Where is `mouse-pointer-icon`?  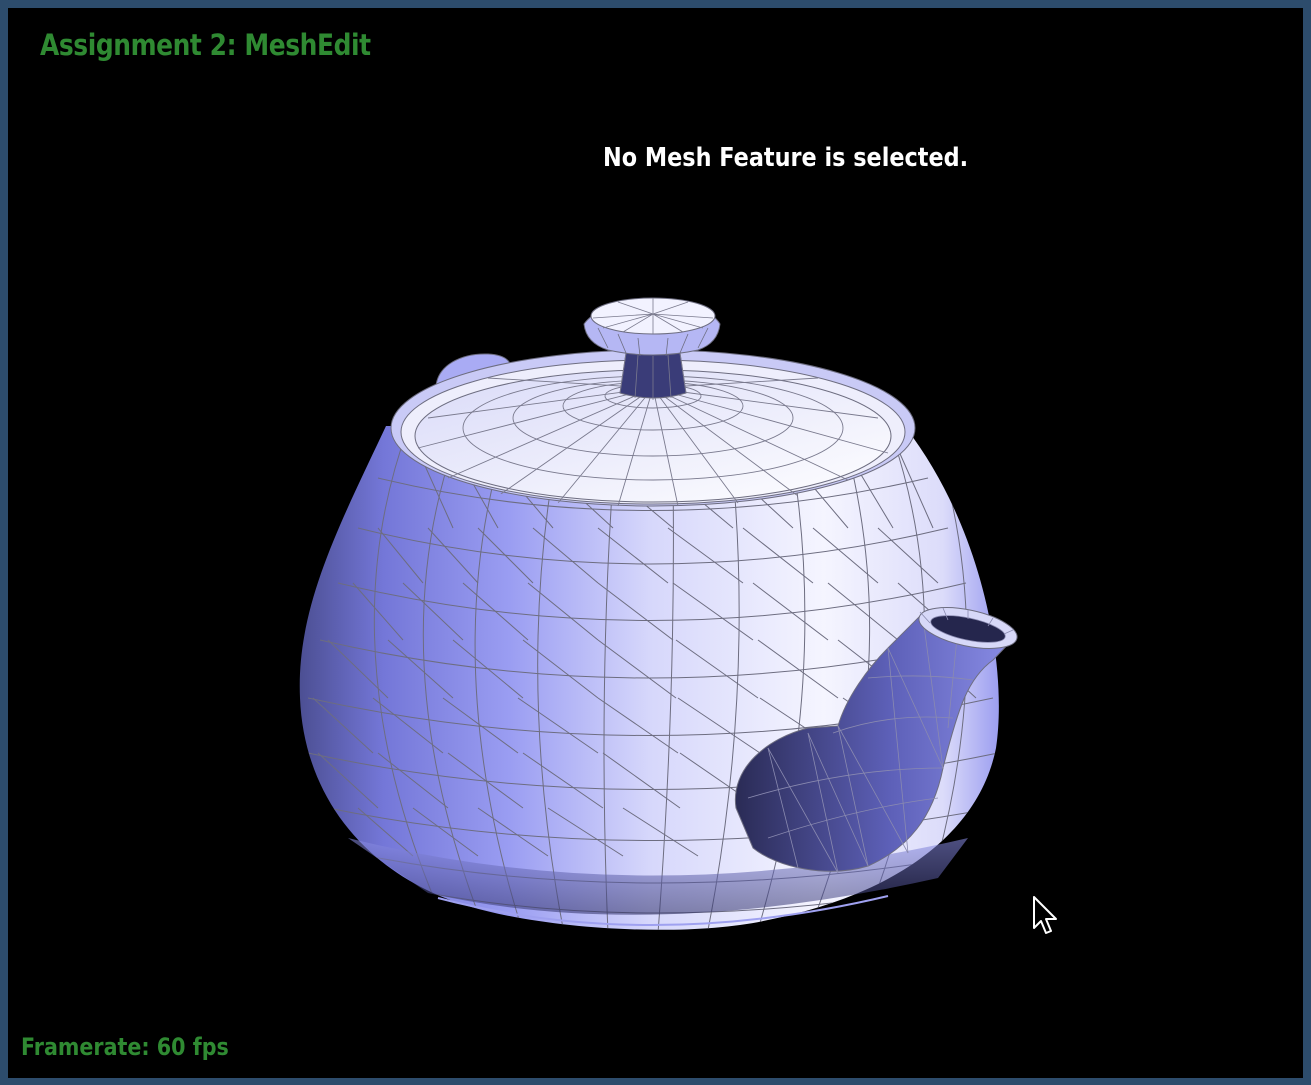 mouse-pointer-icon is located at coordinates (1045, 915).